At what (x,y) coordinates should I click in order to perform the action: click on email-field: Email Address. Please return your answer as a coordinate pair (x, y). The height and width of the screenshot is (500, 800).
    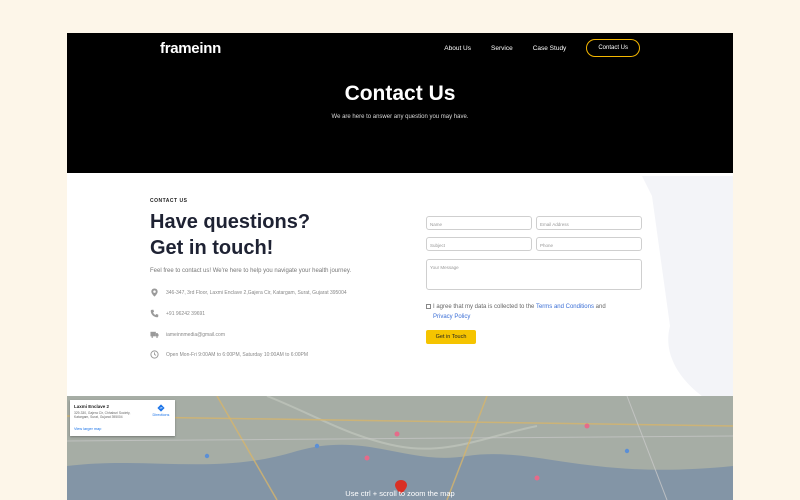
    Looking at the image, I should click on (589, 223).